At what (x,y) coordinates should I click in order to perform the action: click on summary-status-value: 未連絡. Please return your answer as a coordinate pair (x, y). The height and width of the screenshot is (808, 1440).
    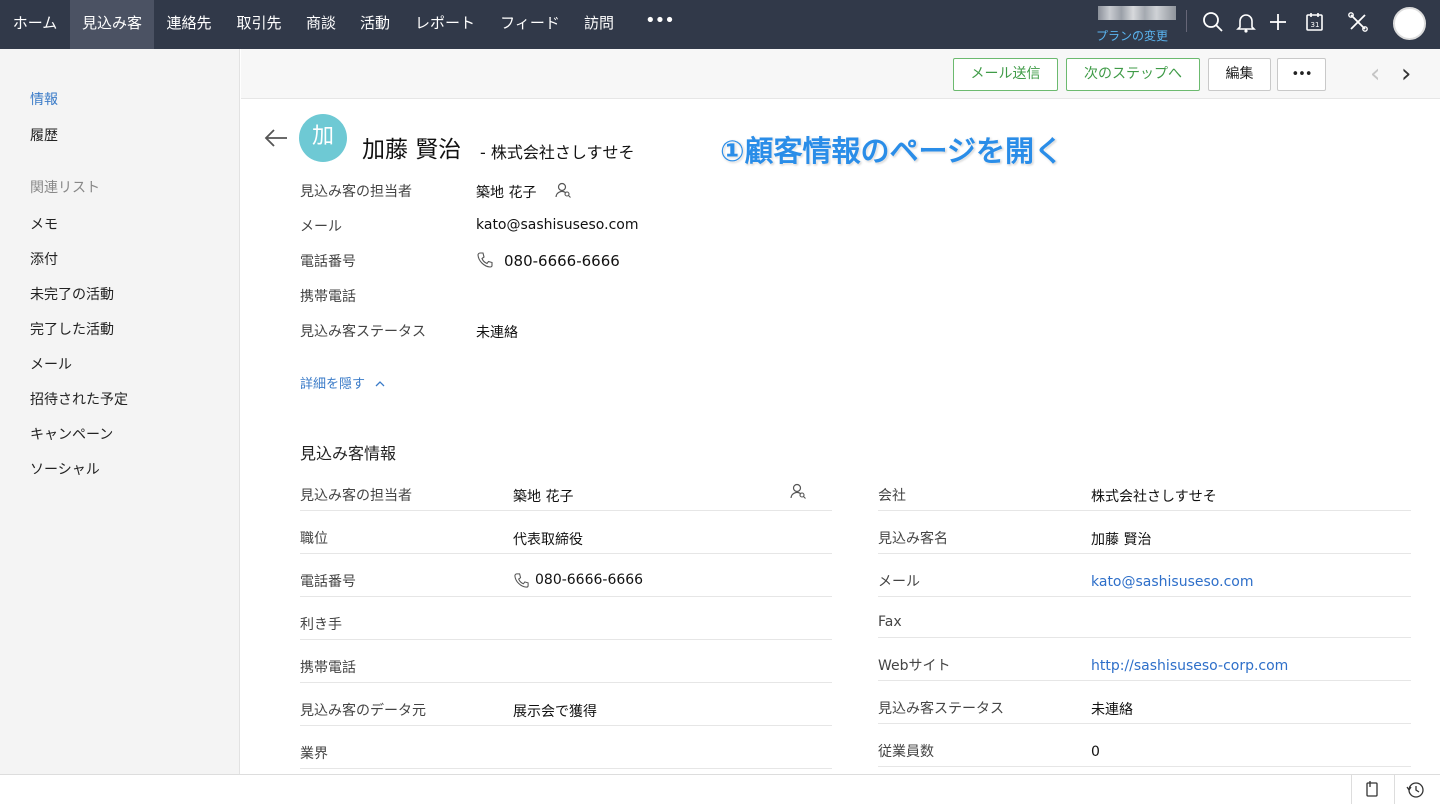
    Looking at the image, I should click on (497, 333).